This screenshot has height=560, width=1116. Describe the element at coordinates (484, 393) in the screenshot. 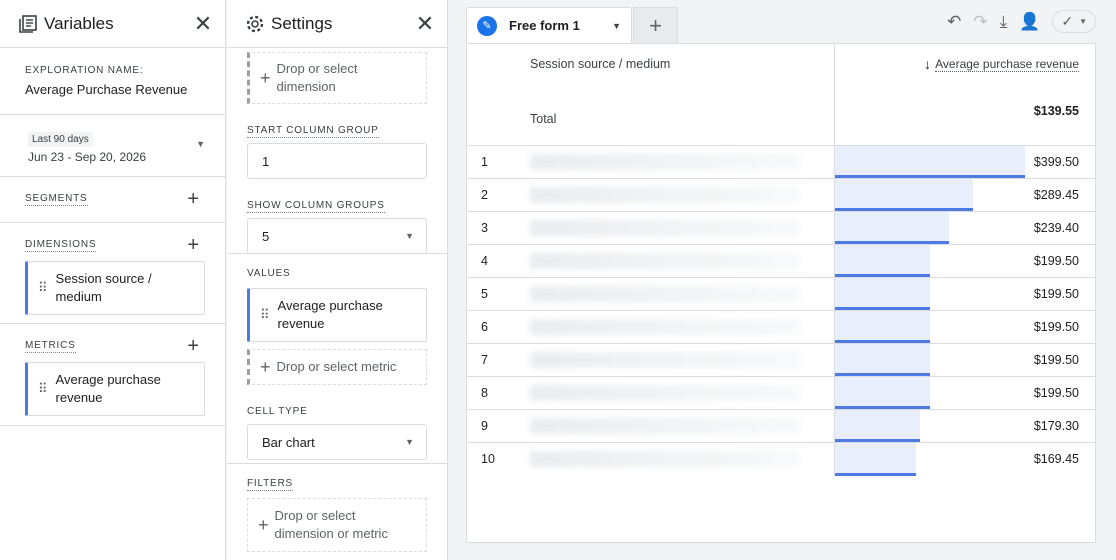

I see `row-number: 8` at that location.